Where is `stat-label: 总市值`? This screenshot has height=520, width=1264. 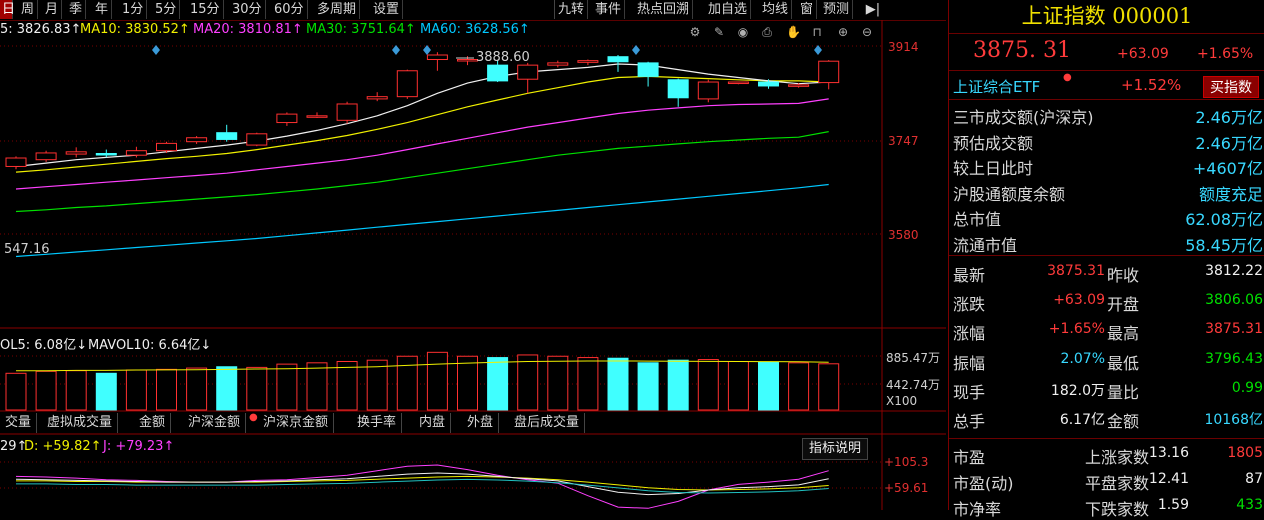
stat-label: 总市值 is located at coordinates (977, 219).